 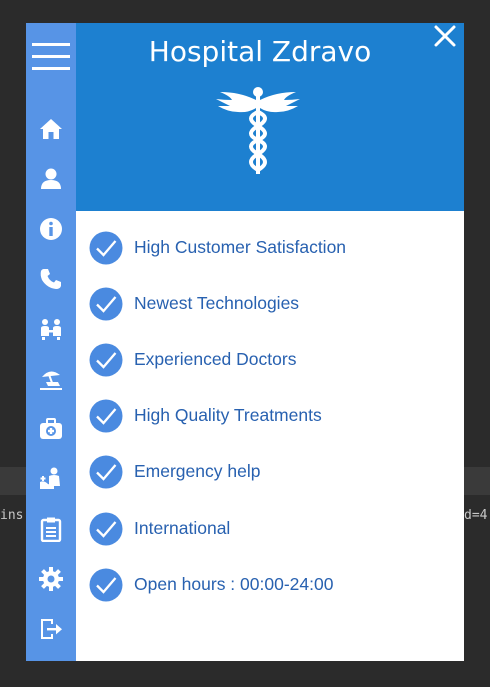 What do you see at coordinates (51, 179) in the screenshot?
I see `user-icon` at bounding box center [51, 179].